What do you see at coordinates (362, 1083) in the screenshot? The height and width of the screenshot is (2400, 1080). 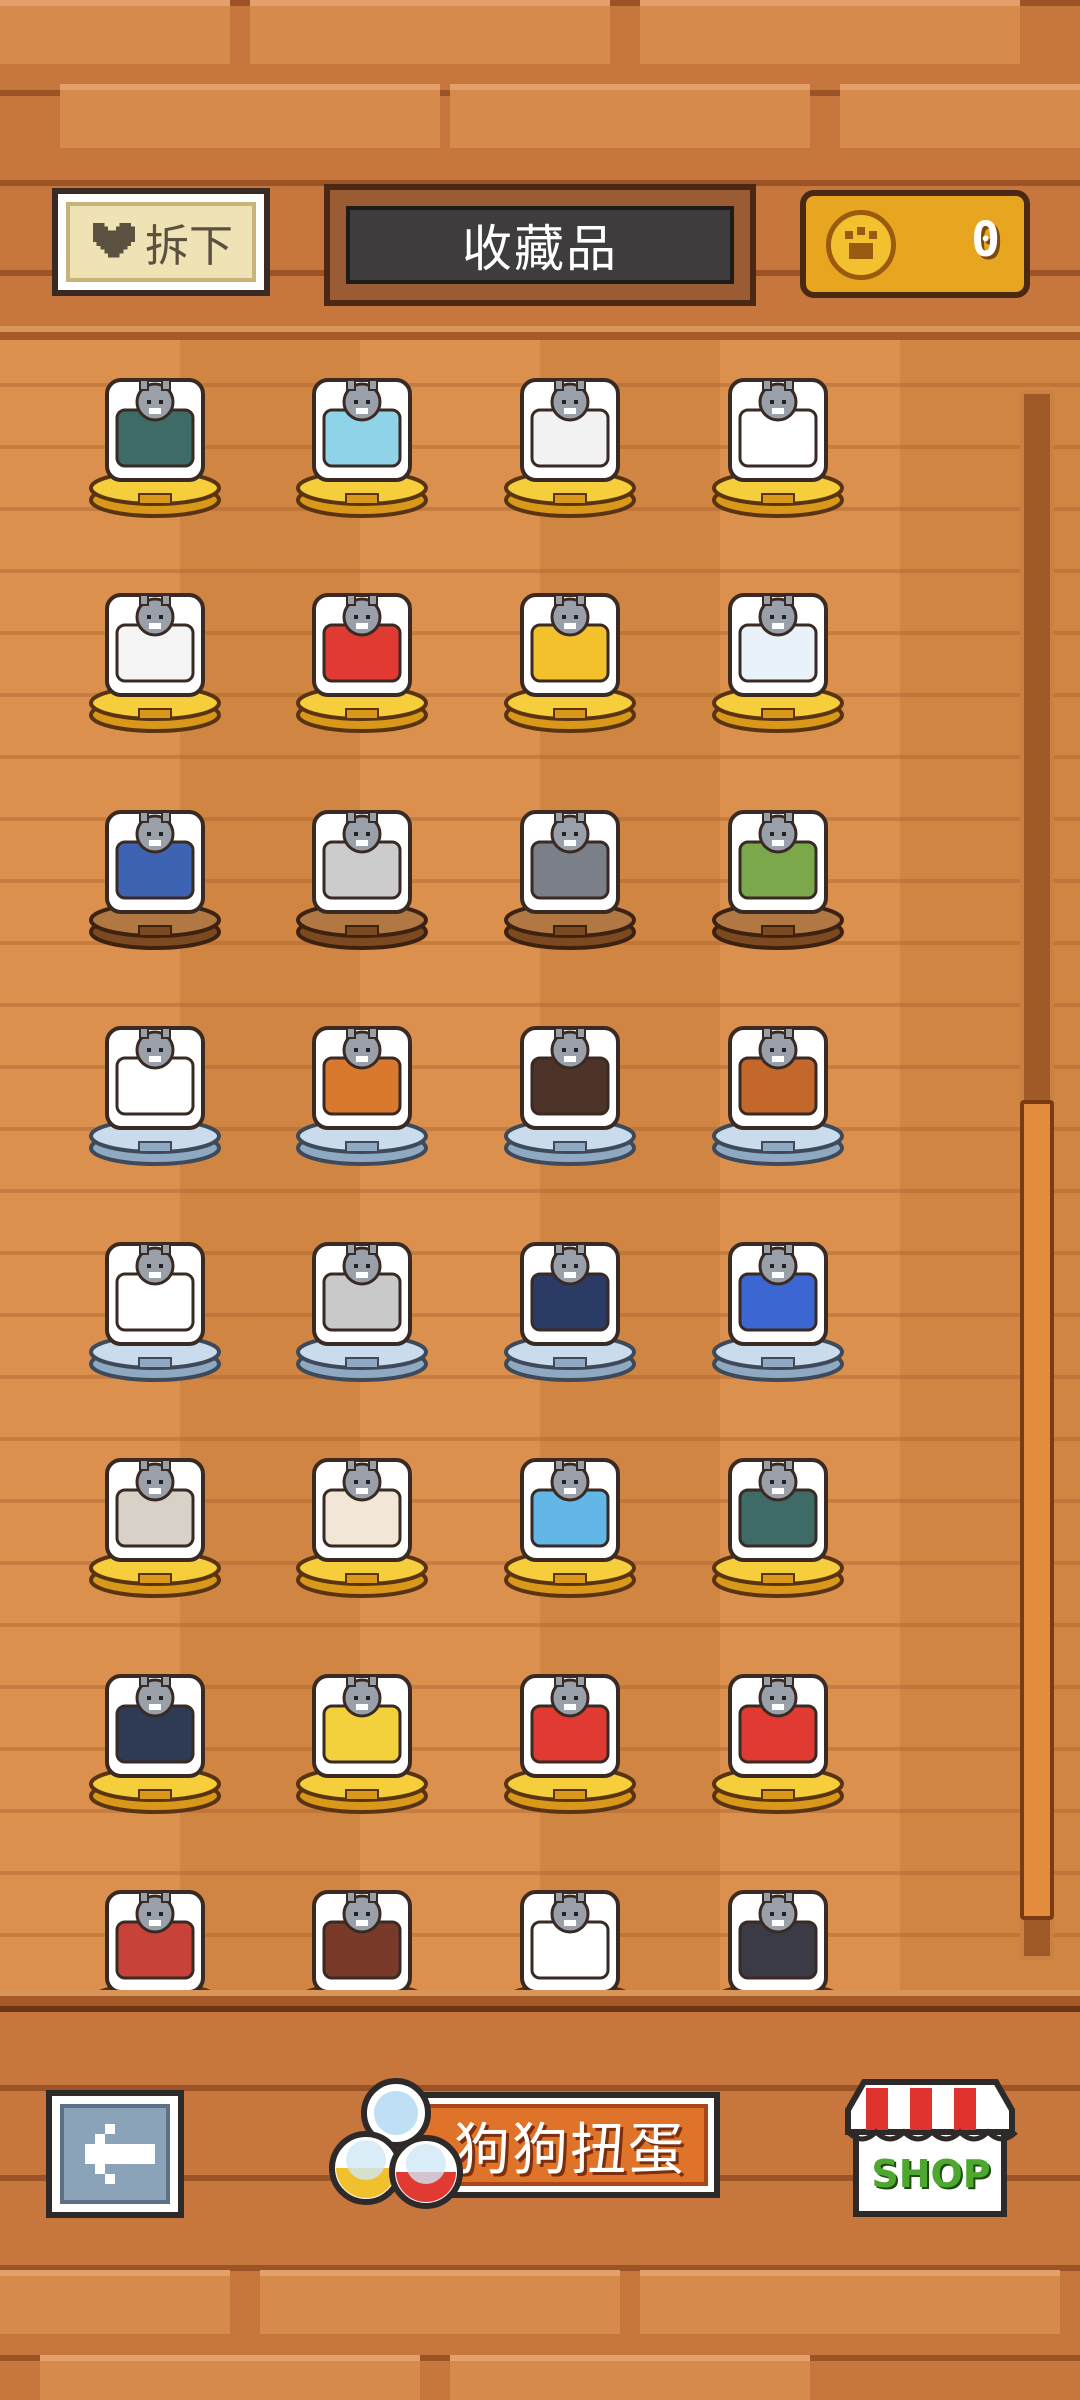 I see `collectible-sleeping-dogs` at bounding box center [362, 1083].